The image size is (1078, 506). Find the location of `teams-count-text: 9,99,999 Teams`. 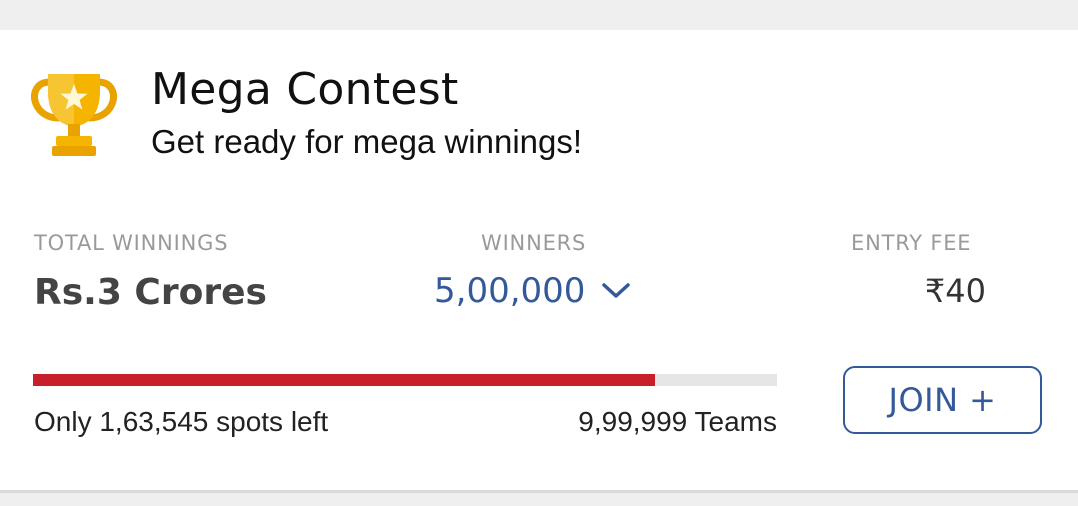

teams-count-text: 9,99,999 Teams is located at coordinates (677, 421).